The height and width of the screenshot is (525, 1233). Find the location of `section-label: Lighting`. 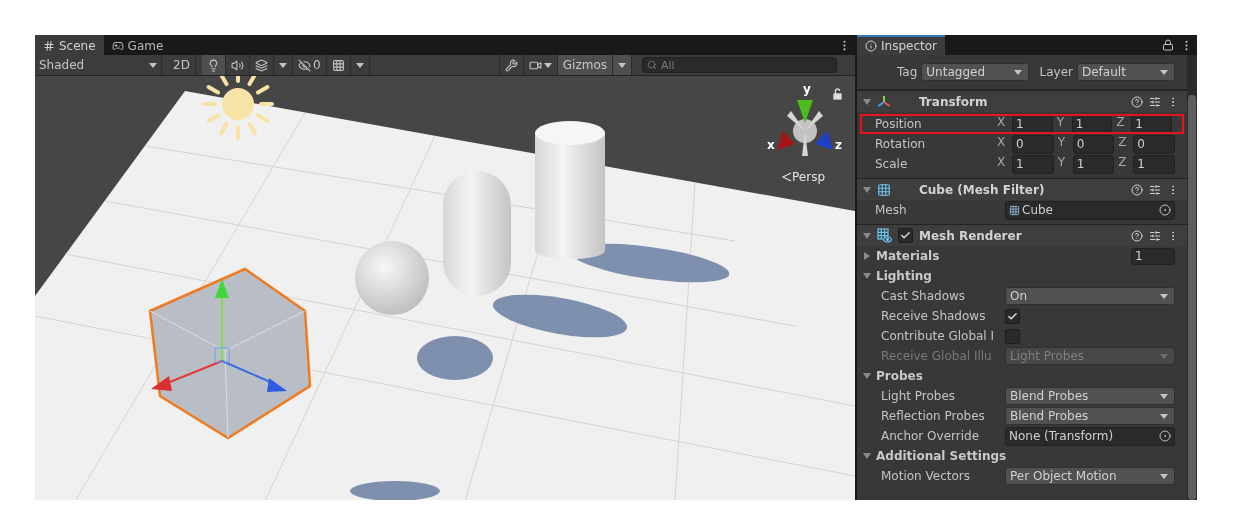

section-label: Lighting is located at coordinates (1023, 276).